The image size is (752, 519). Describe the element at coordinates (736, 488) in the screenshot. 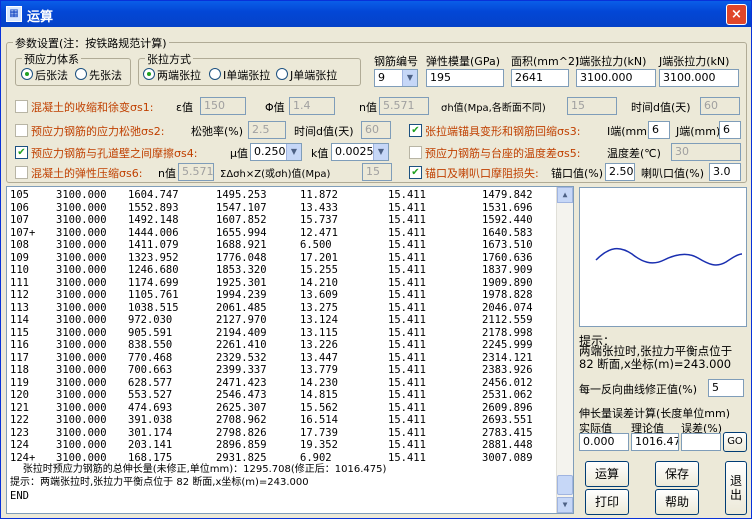

I see `exit-button: 退出` at that location.